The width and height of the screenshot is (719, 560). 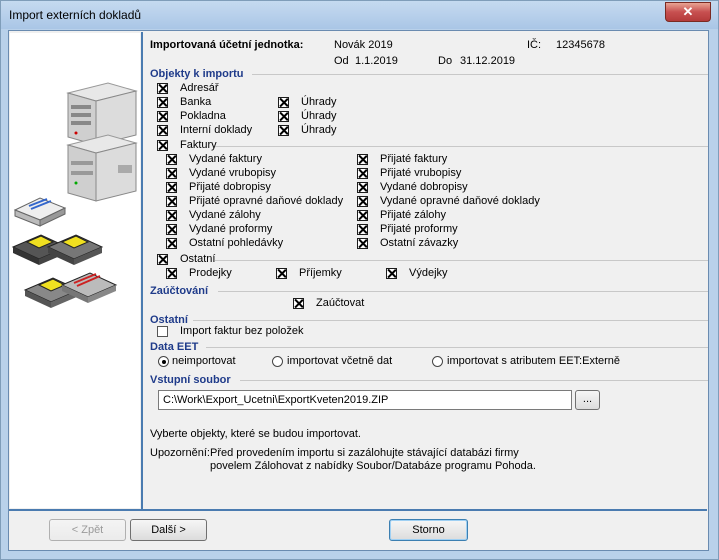 I want to click on next-button: Další >, so click(x=168, y=530).